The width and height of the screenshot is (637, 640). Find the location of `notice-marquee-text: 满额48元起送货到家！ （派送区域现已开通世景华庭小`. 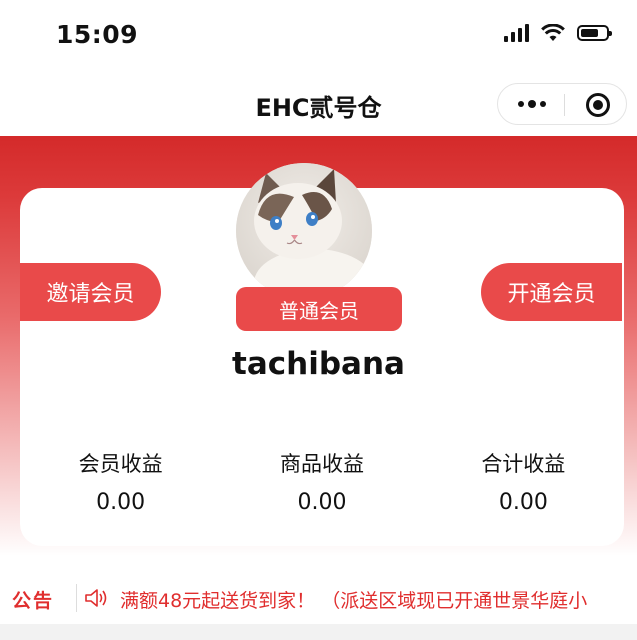

notice-marquee-text: 满额48元起送货到家！ （派送区域现已开通世景华庭小 is located at coordinates (354, 601).